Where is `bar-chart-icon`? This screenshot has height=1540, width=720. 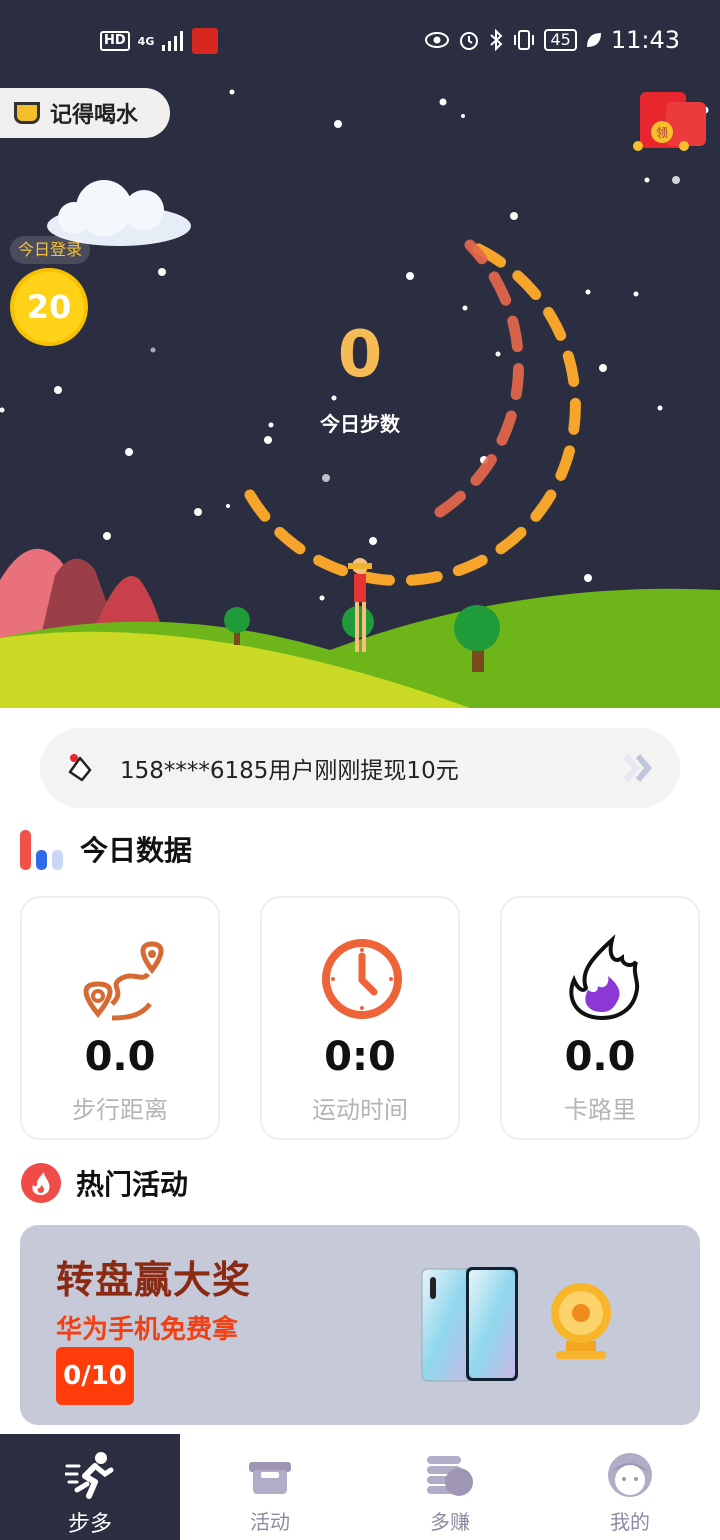 bar-chart-icon is located at coordinates (41, 850).